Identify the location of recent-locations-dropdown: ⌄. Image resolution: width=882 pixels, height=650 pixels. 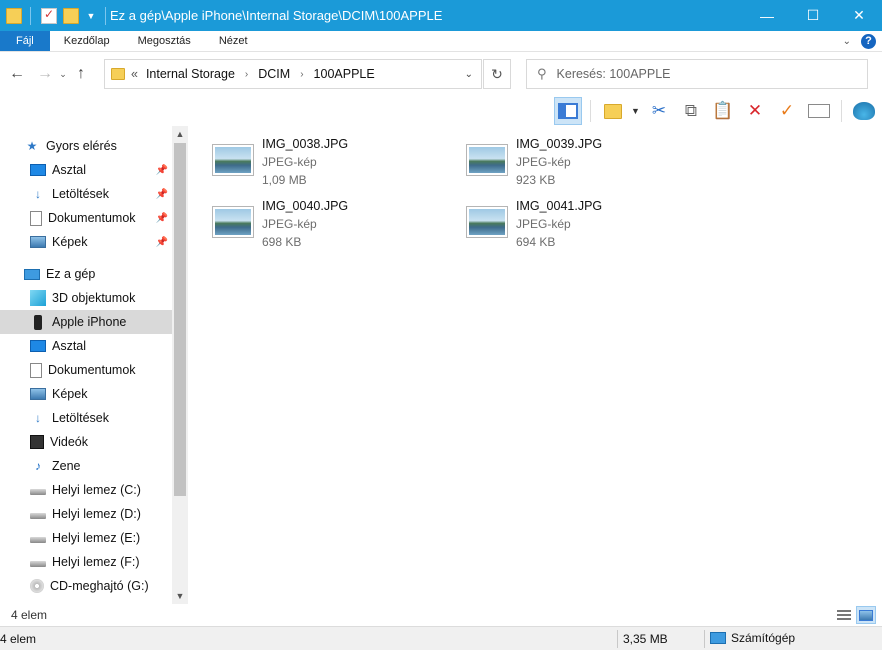
(63, 74).